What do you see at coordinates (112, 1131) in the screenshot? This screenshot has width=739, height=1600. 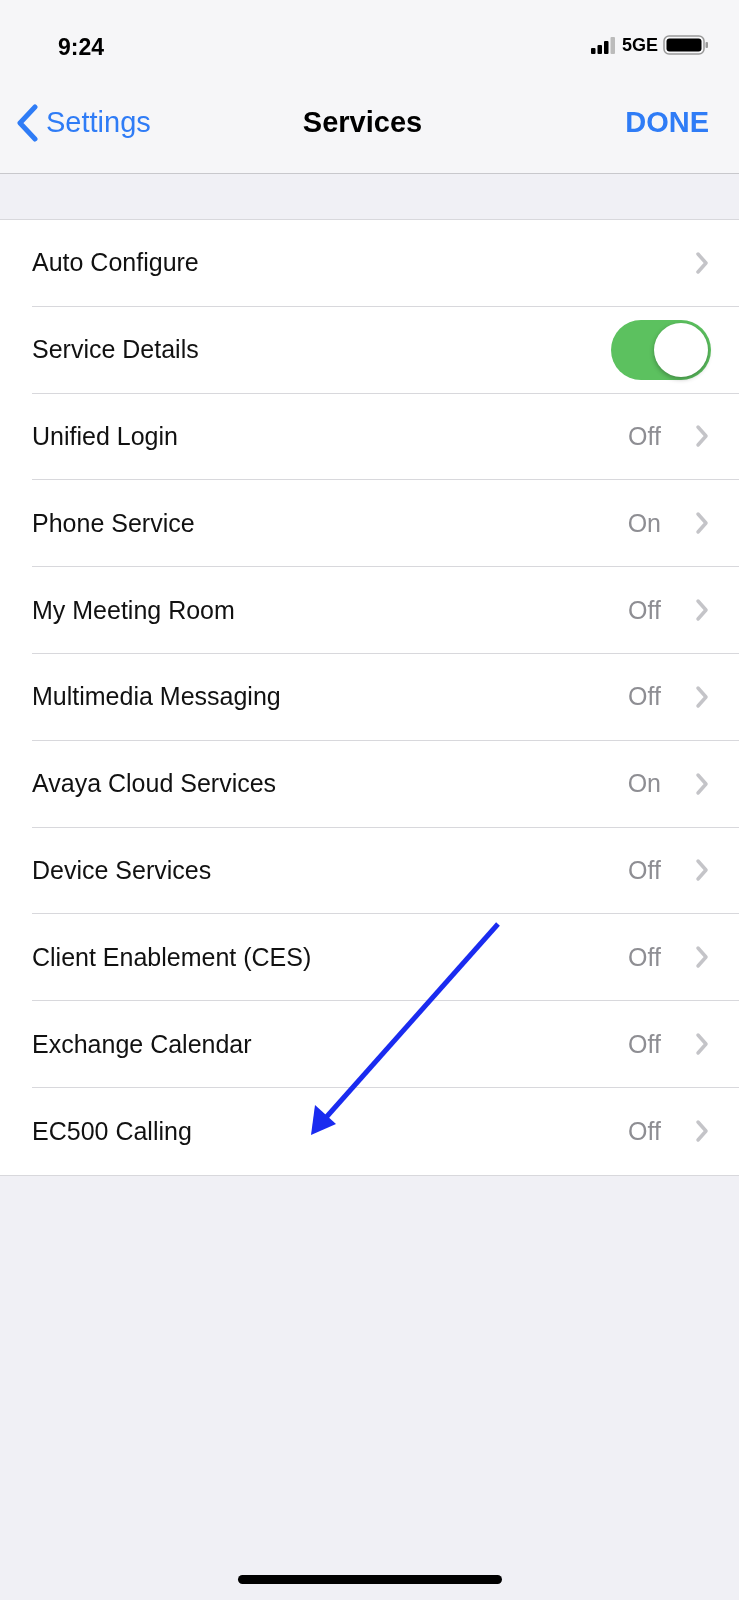 I see `row-label: EC500 Calling` at bounding box center [112, 1131].